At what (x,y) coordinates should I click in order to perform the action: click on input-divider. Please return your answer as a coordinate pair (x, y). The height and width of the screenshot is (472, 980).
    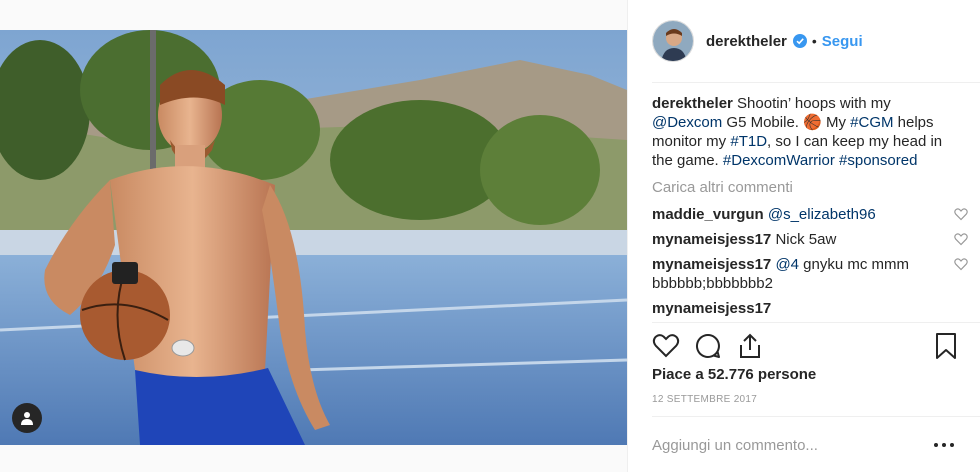
    Looking at the image, I should click on (816, 416).